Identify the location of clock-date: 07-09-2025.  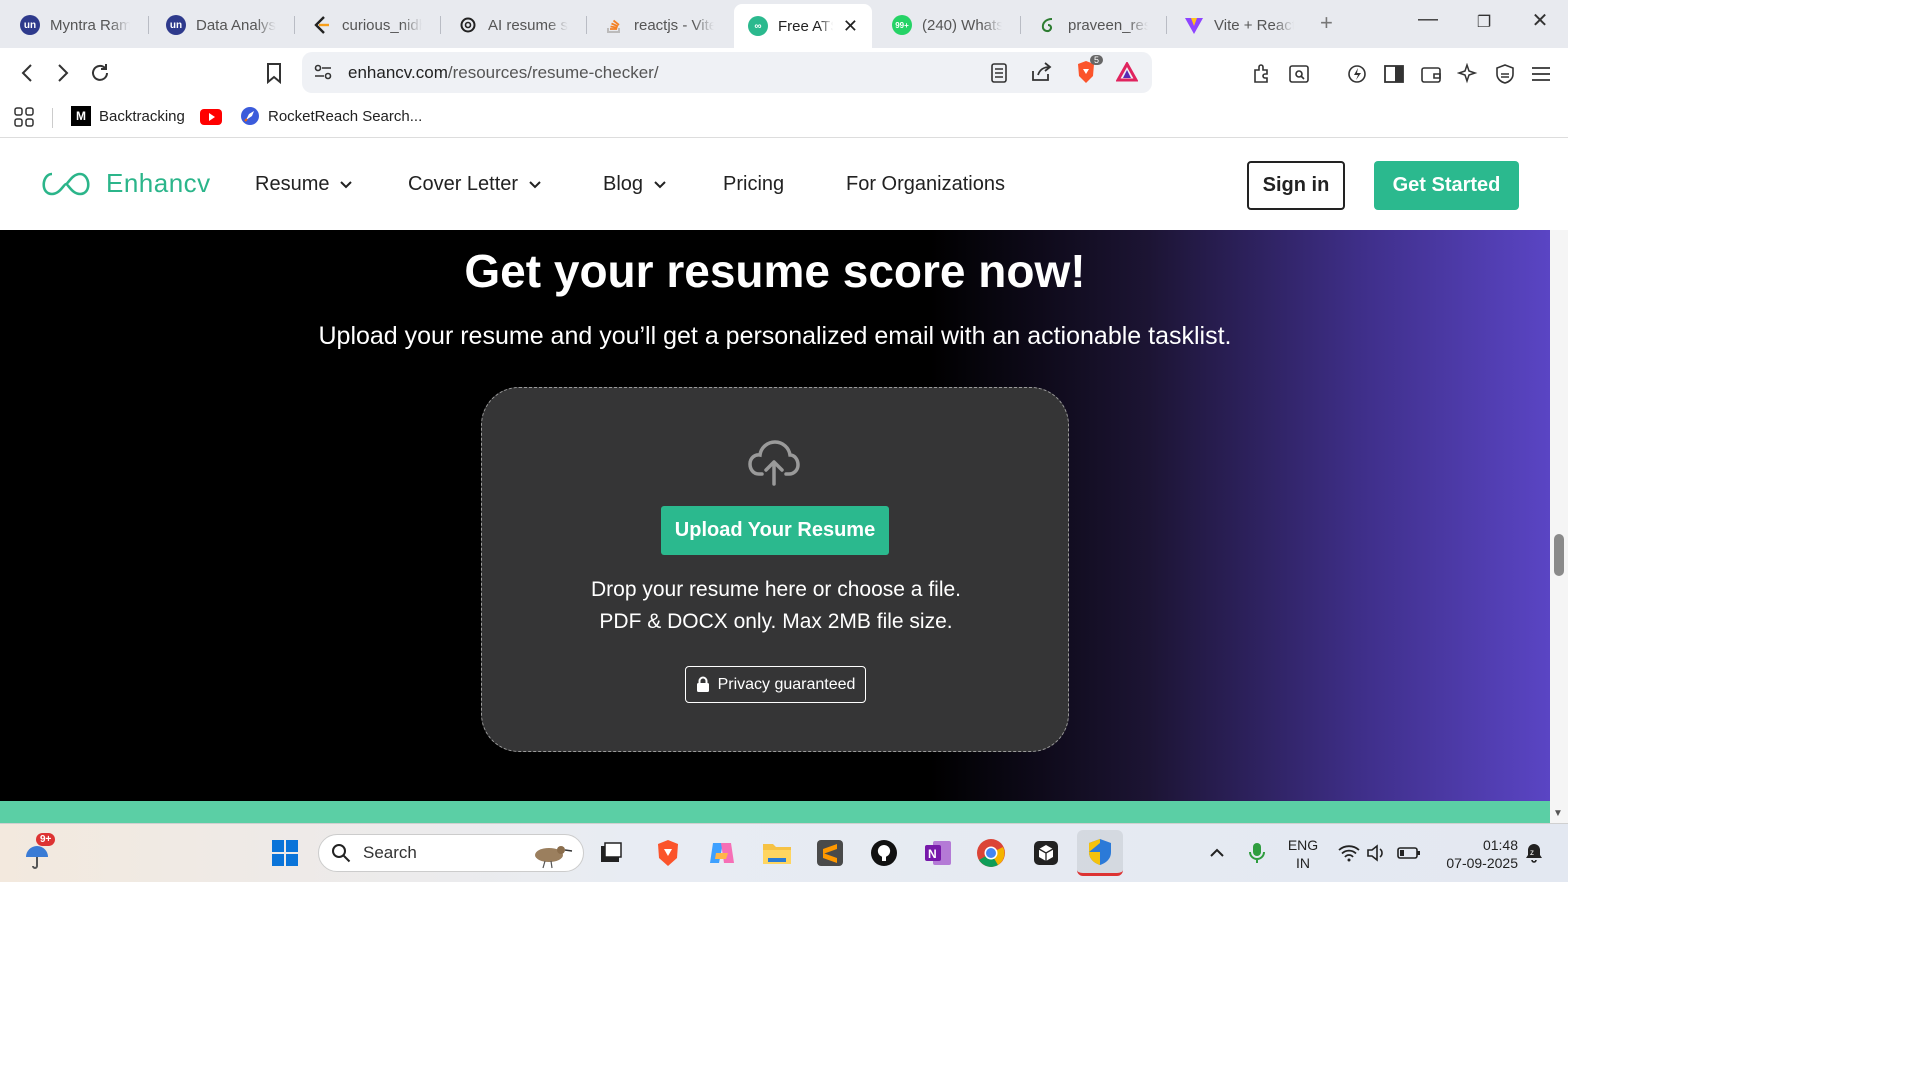
(1482, 863).